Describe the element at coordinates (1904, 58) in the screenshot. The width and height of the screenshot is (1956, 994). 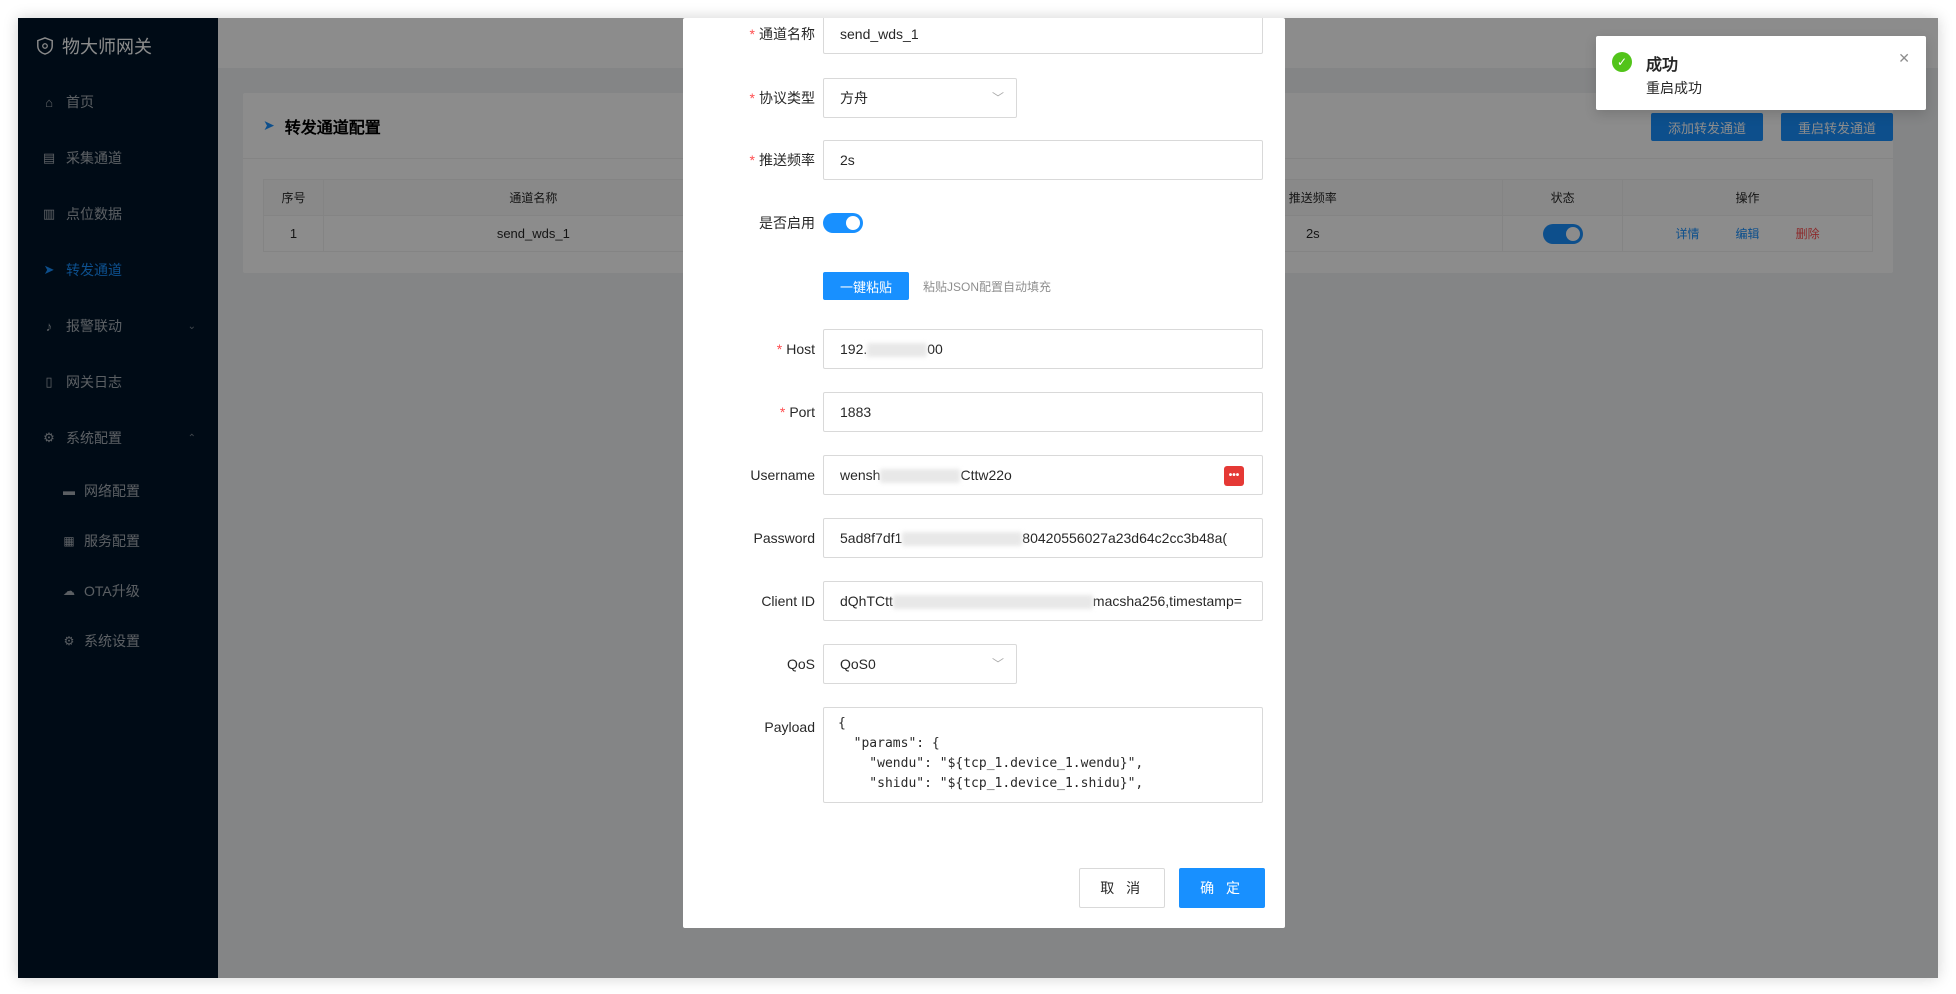
I see `close-icon: ✕` at that location.